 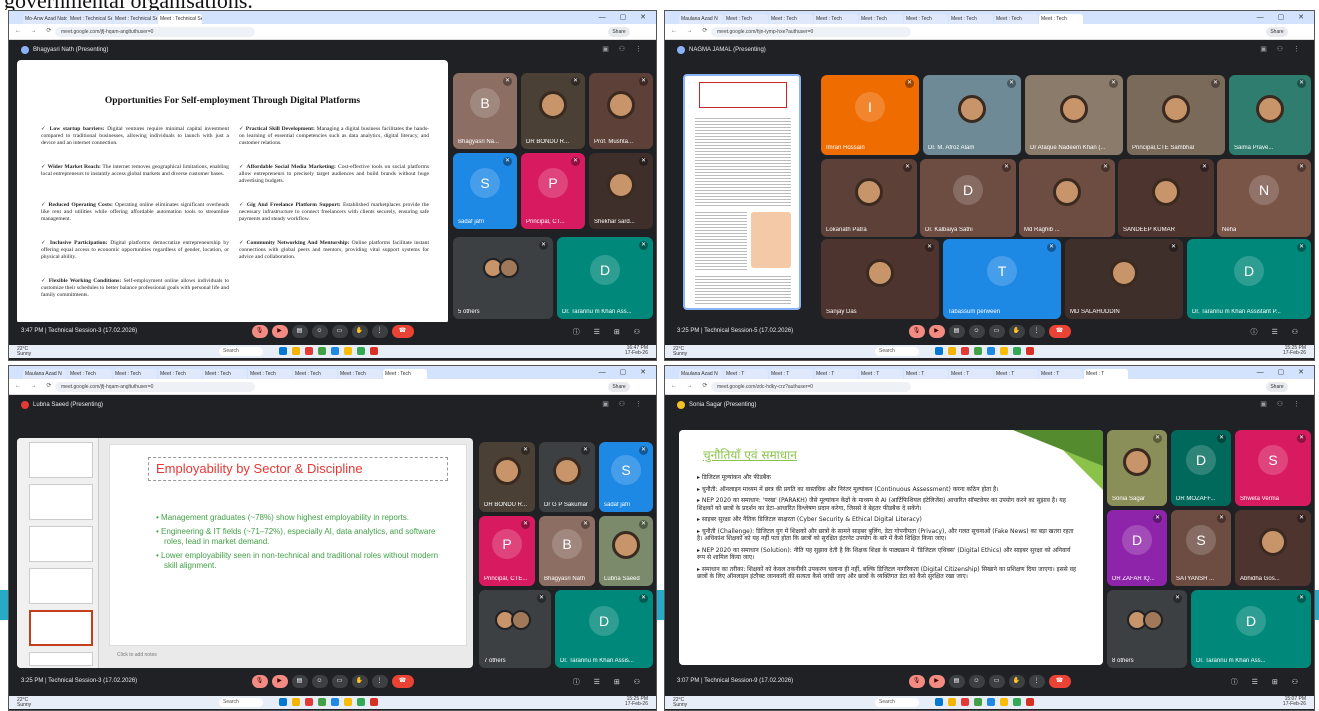 I want to click on participant-tile: N ✕ Neha, so click(x=1264, y=198).